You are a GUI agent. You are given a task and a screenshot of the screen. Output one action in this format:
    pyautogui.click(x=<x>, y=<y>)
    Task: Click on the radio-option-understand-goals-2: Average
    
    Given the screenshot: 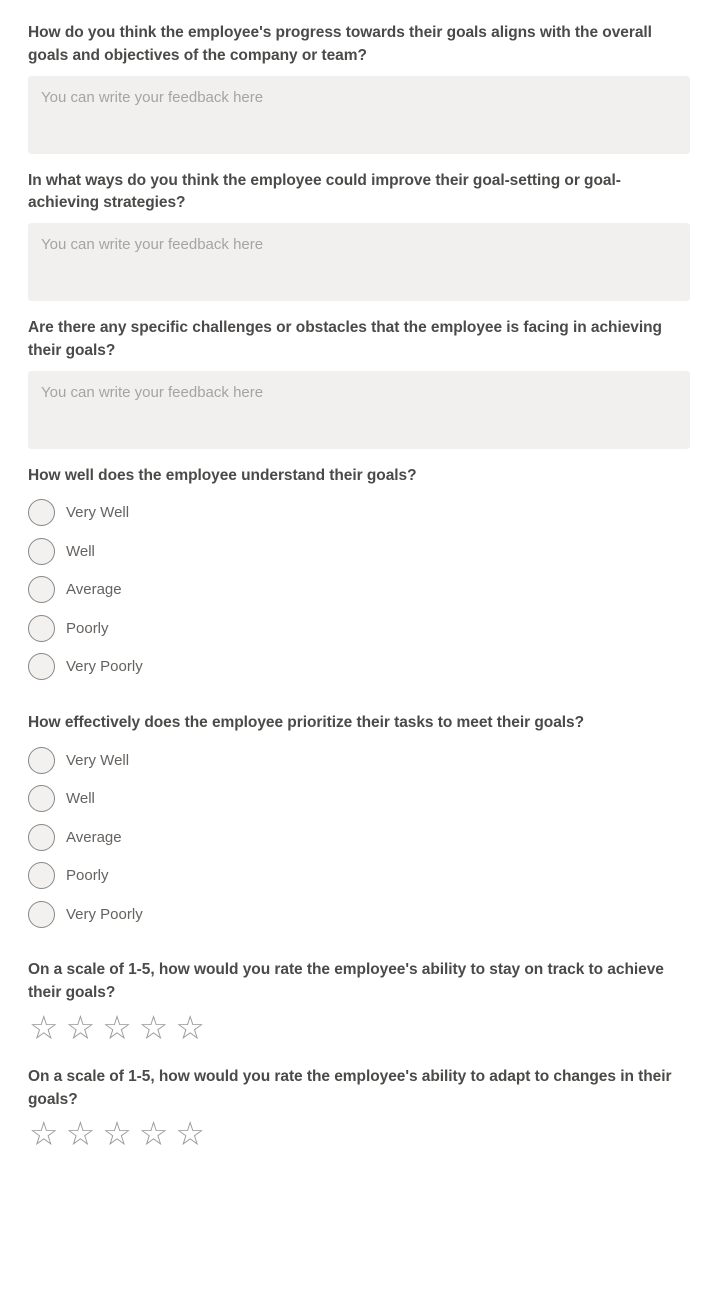 What is the action you would take?
    pyautogui.click(x=359, y=589)
    